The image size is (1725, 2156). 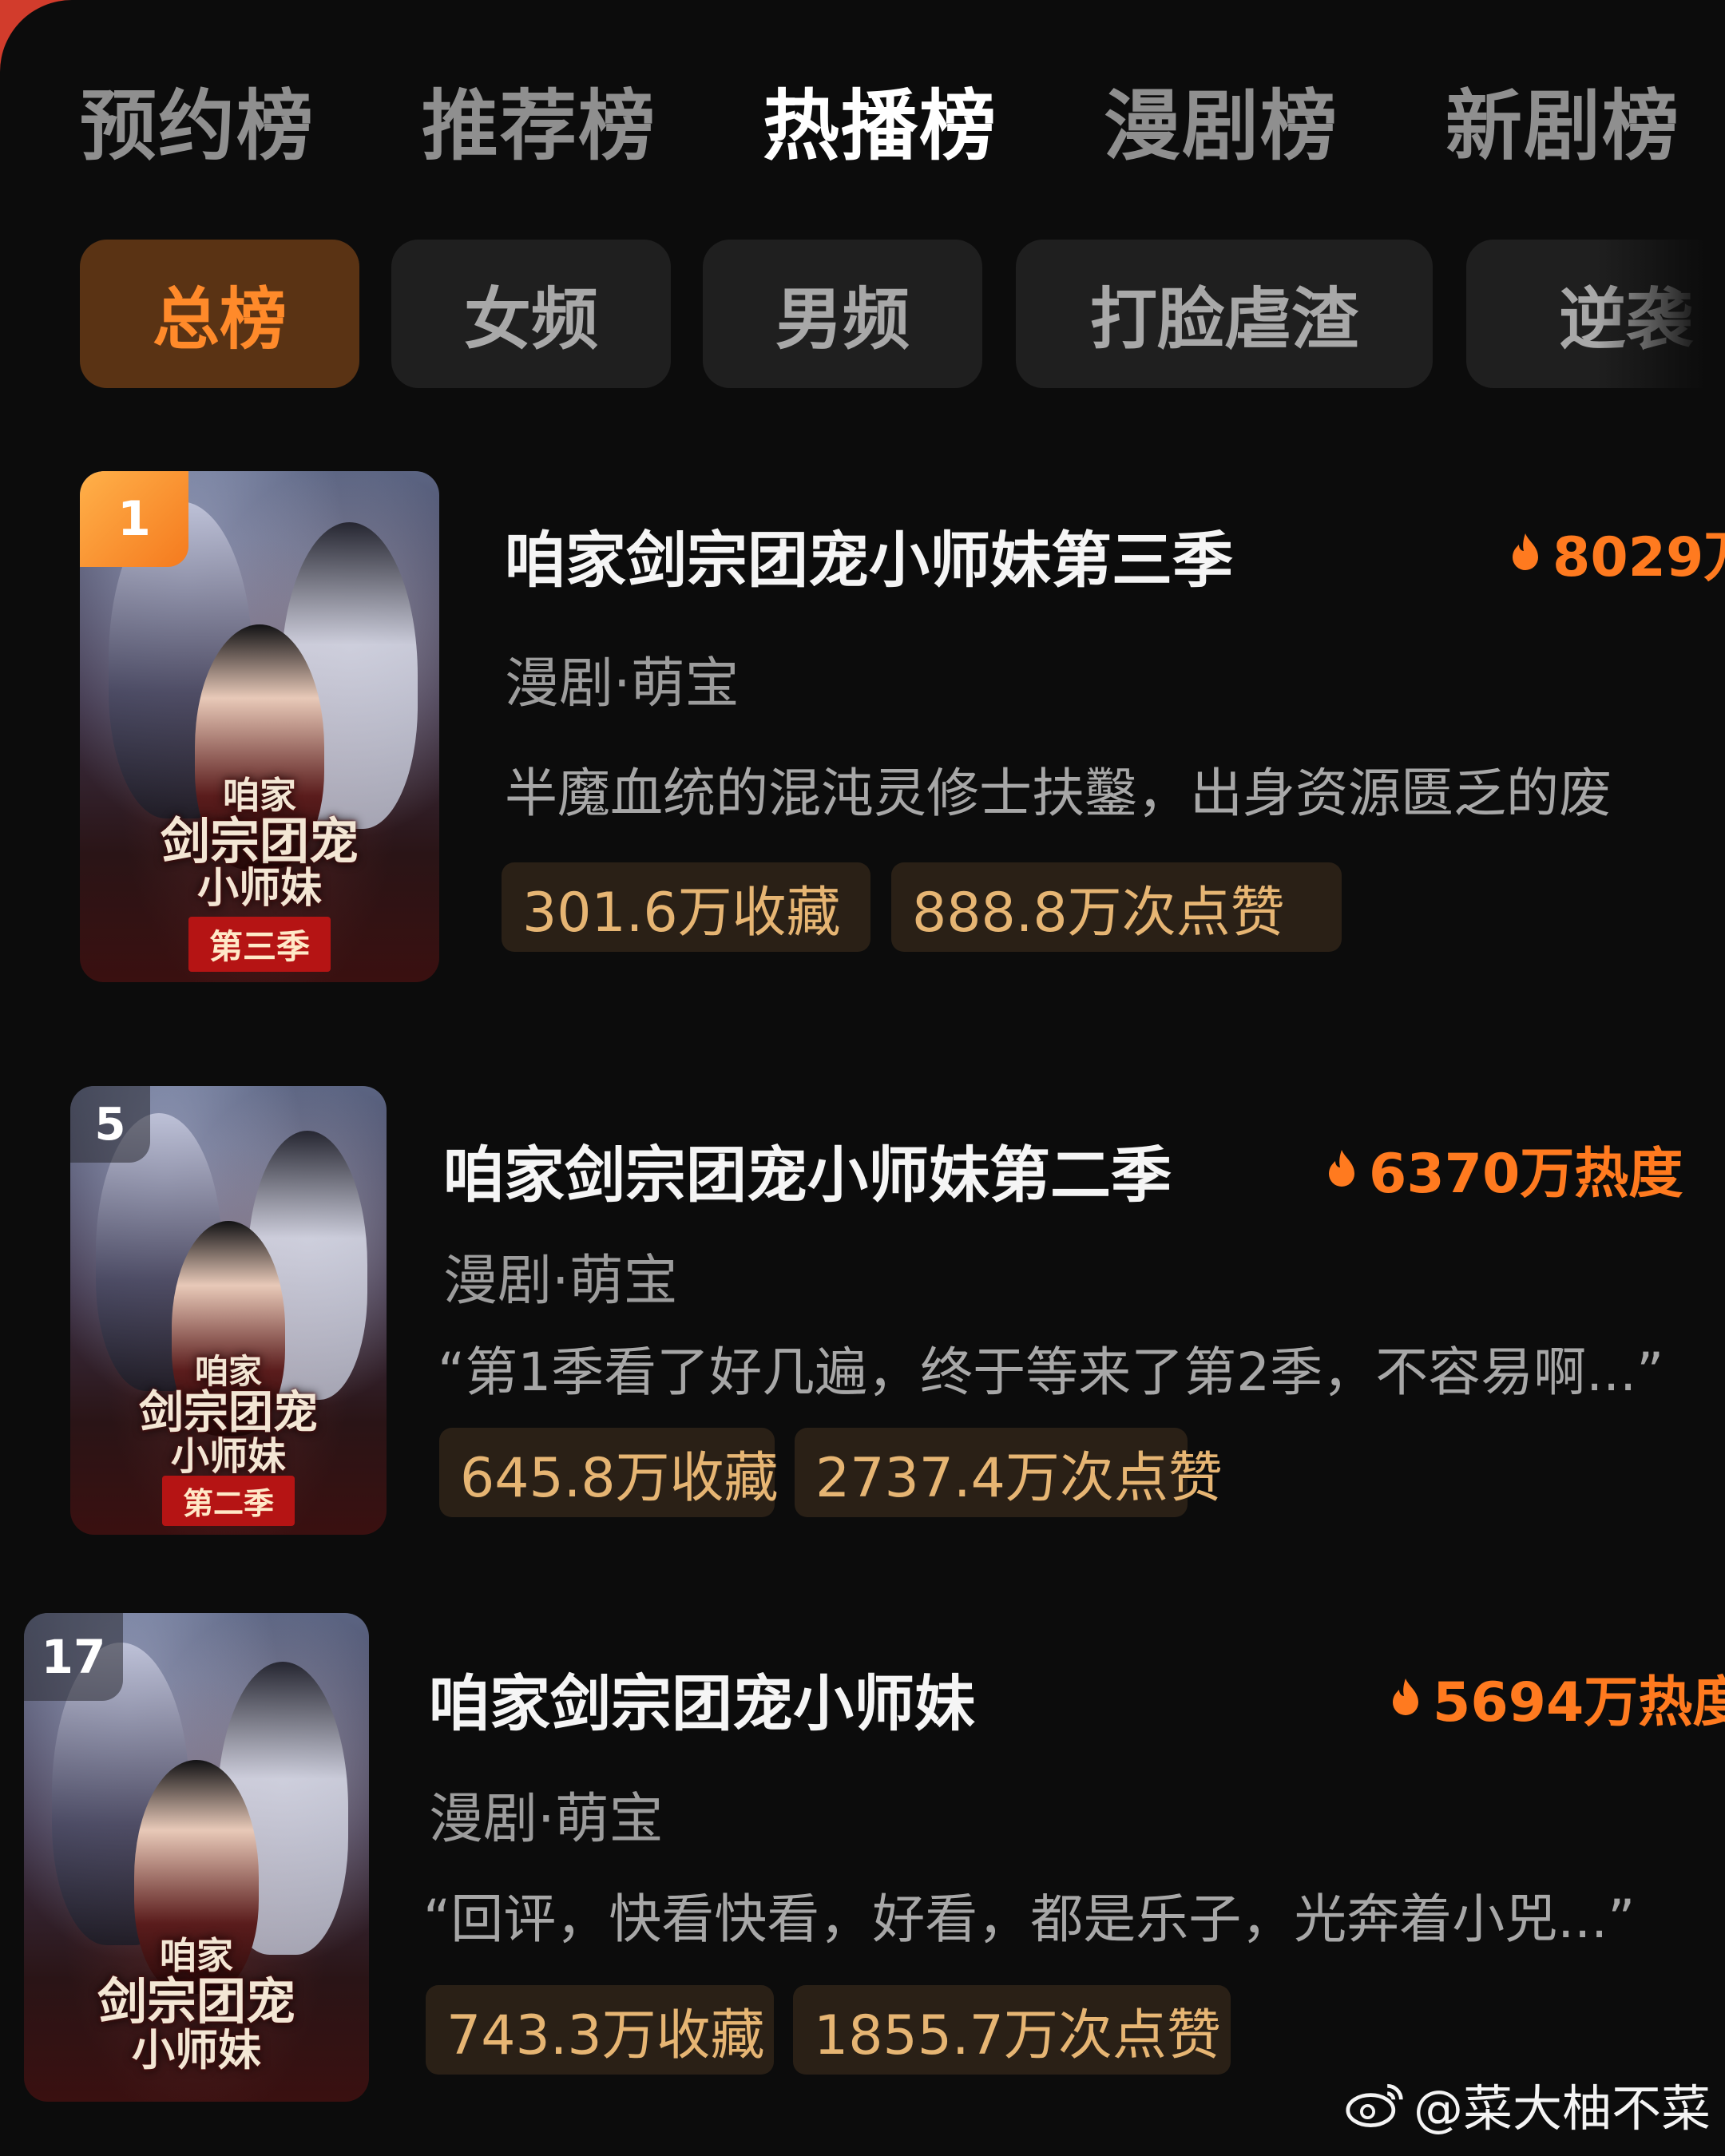 What do you see at coordinates (220, 314) in the screenshot?
I see `chip-all: 总榜` at bounding box center [220, 314].